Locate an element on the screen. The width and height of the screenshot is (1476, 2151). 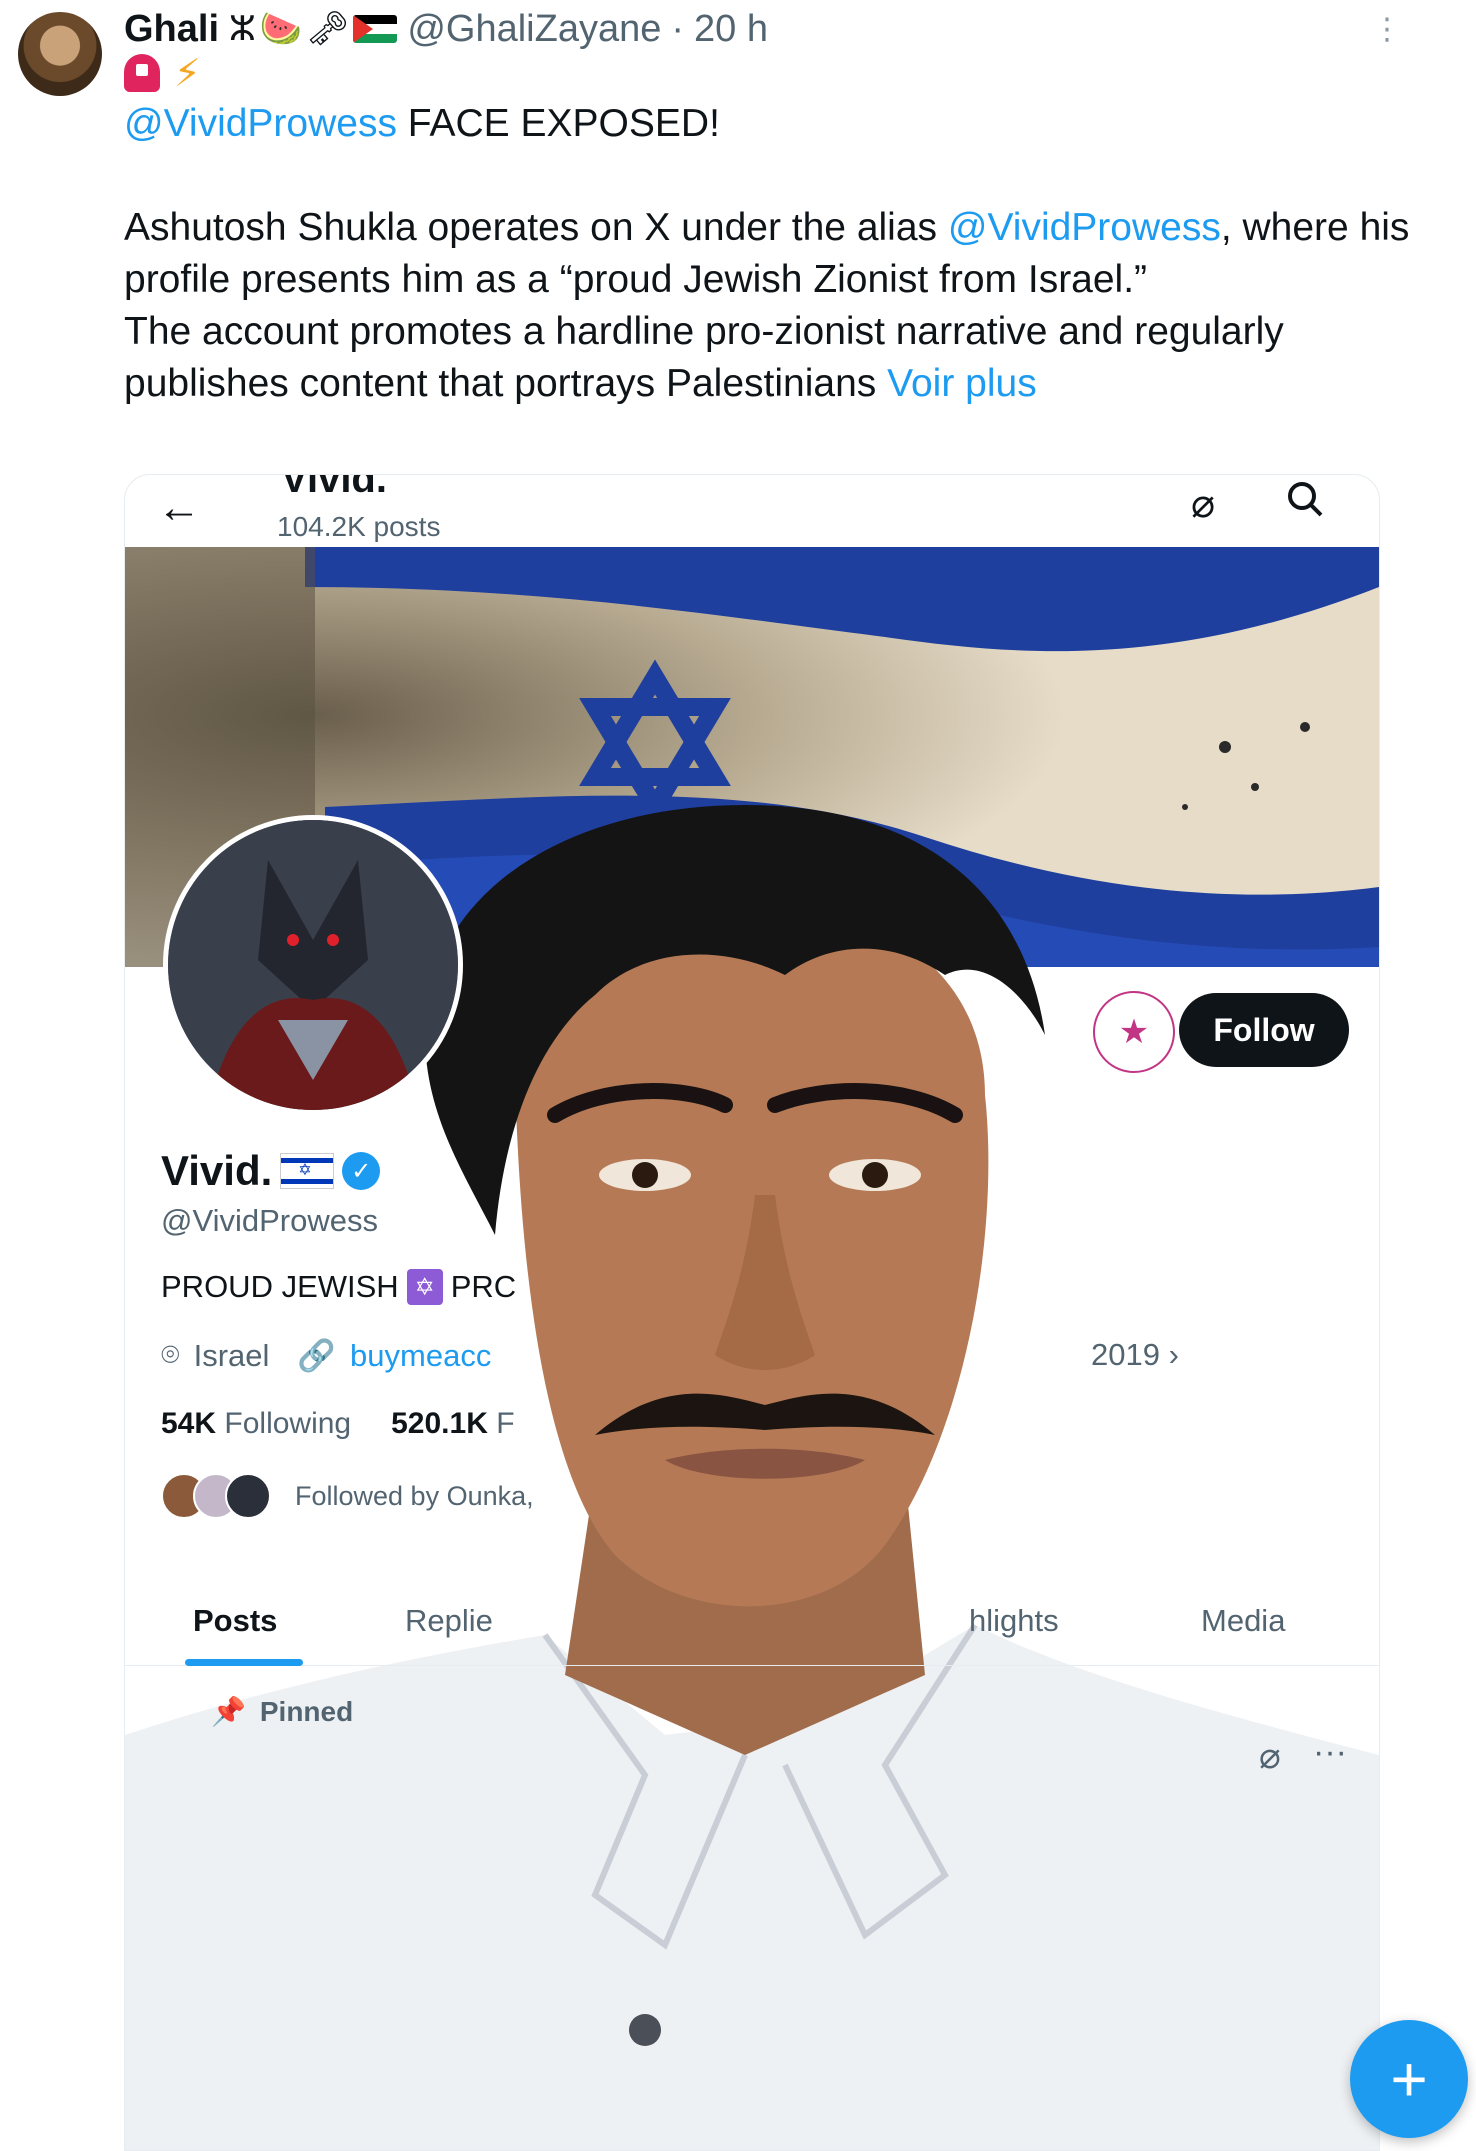
following-stat: 54K Following is located at coordinates (256, 1424).